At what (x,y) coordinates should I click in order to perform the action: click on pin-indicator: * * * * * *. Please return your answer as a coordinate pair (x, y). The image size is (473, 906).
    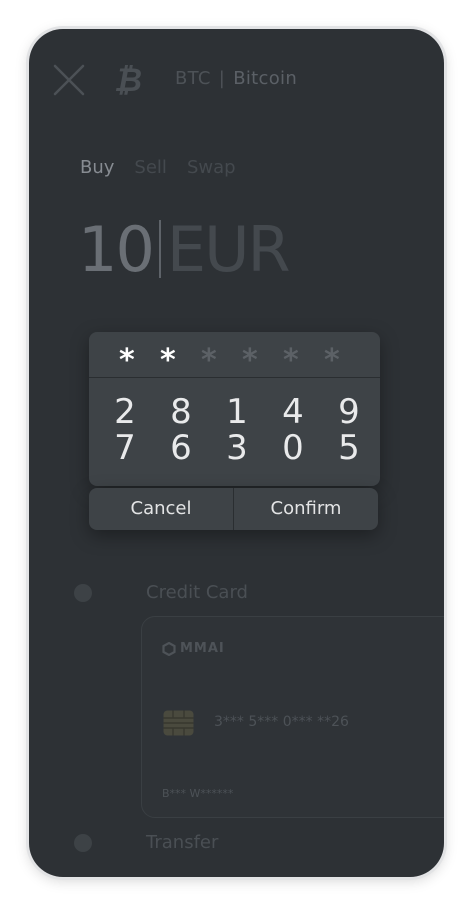
    Looking at the image, I should click on (234, 355).